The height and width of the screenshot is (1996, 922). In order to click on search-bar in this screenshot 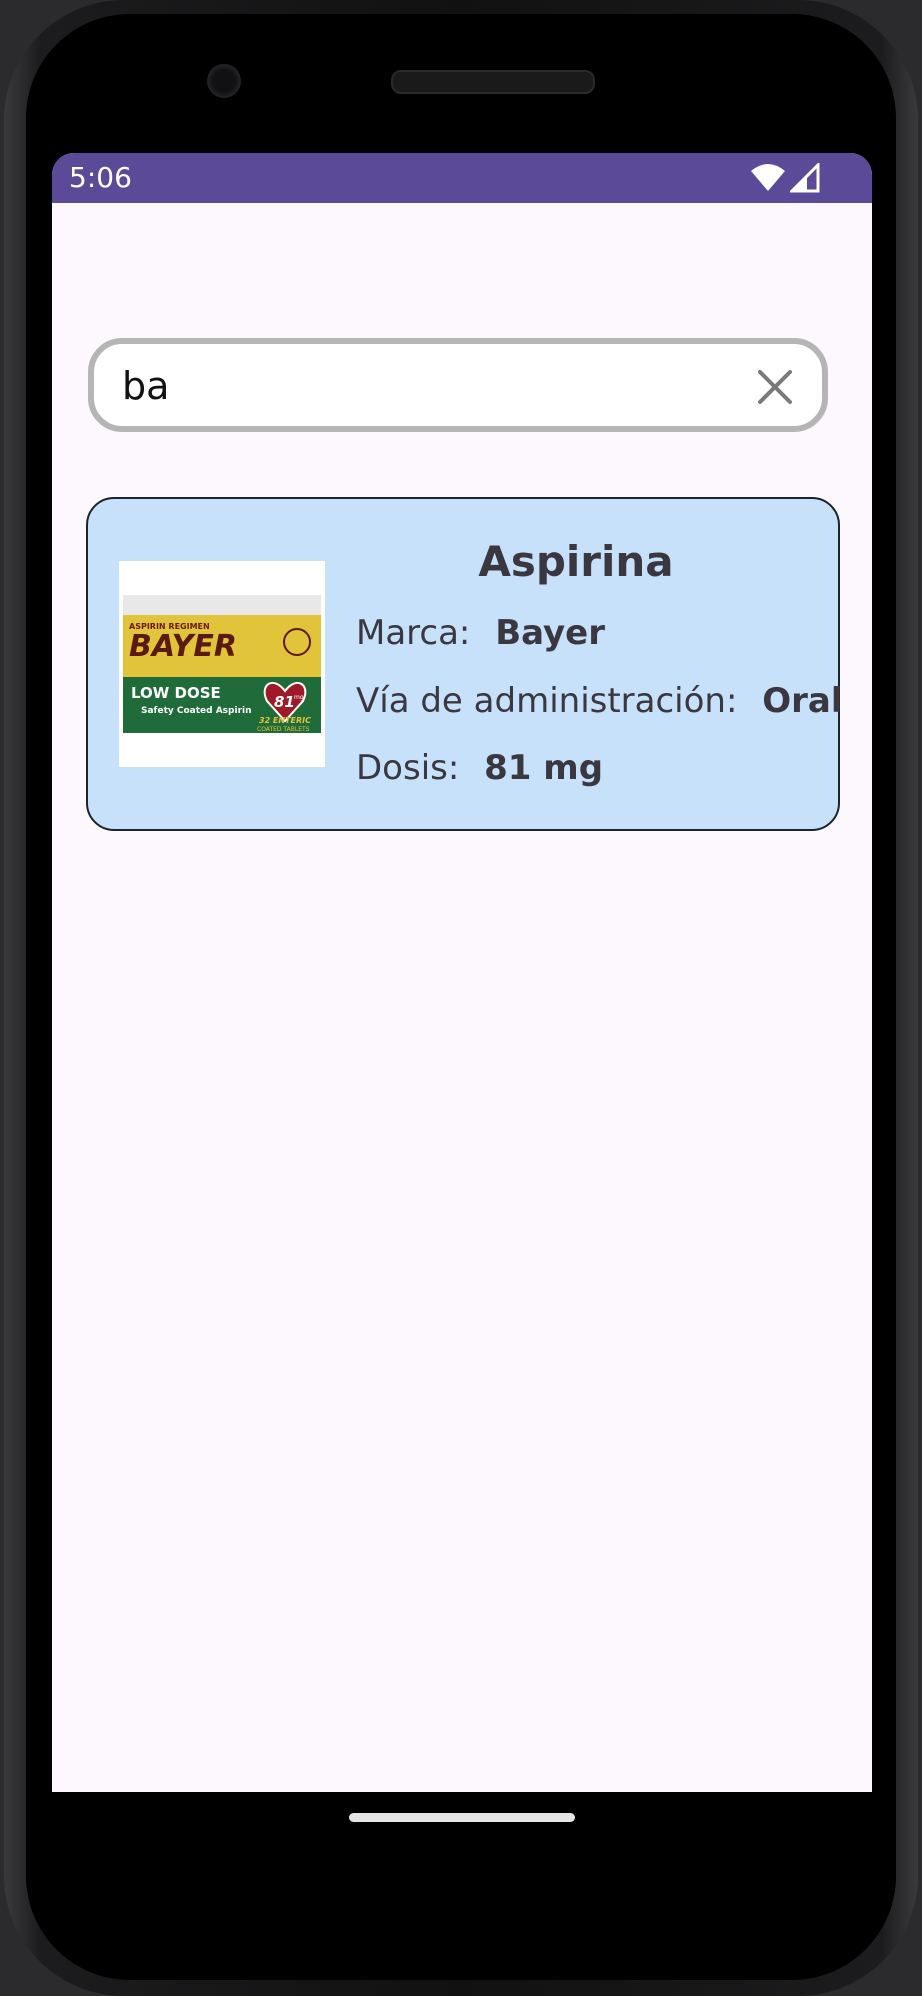, I will do `click(458, 385)`.